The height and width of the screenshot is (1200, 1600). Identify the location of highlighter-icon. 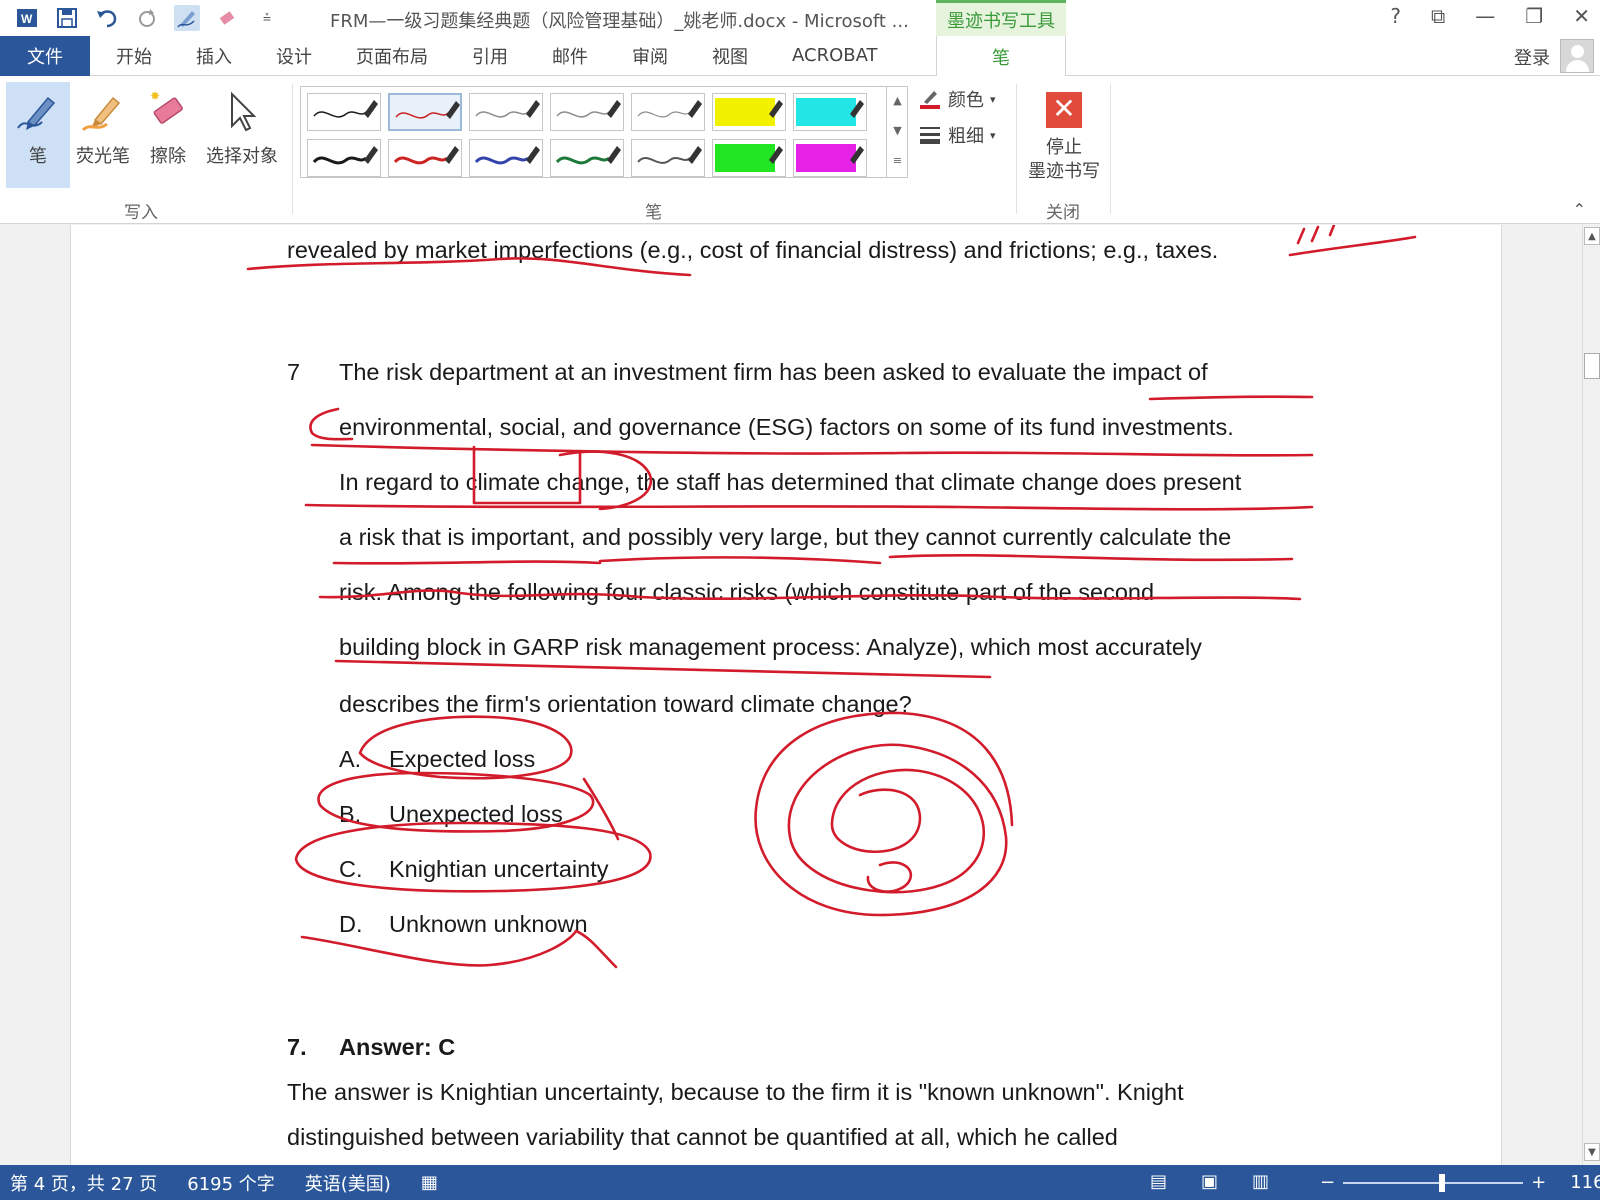
(103, 112).